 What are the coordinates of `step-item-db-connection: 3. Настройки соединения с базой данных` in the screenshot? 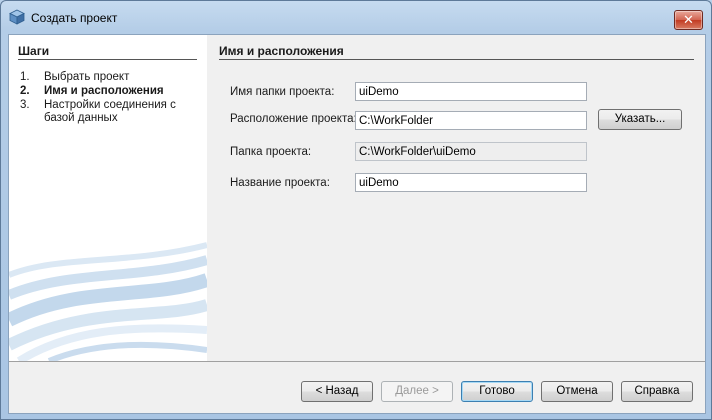 It's located at (108, 112).